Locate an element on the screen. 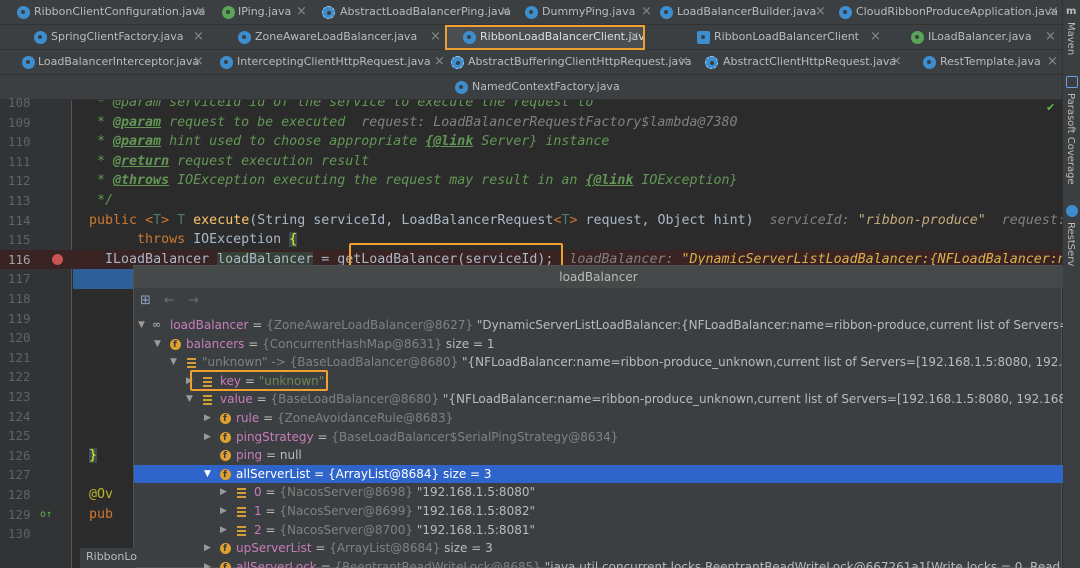 The width and height of the screenshot is (1080, 568). tab-load-balancer-interceptor: LoadBalancerInterceptor.java × is located at coordinates (105, 62).